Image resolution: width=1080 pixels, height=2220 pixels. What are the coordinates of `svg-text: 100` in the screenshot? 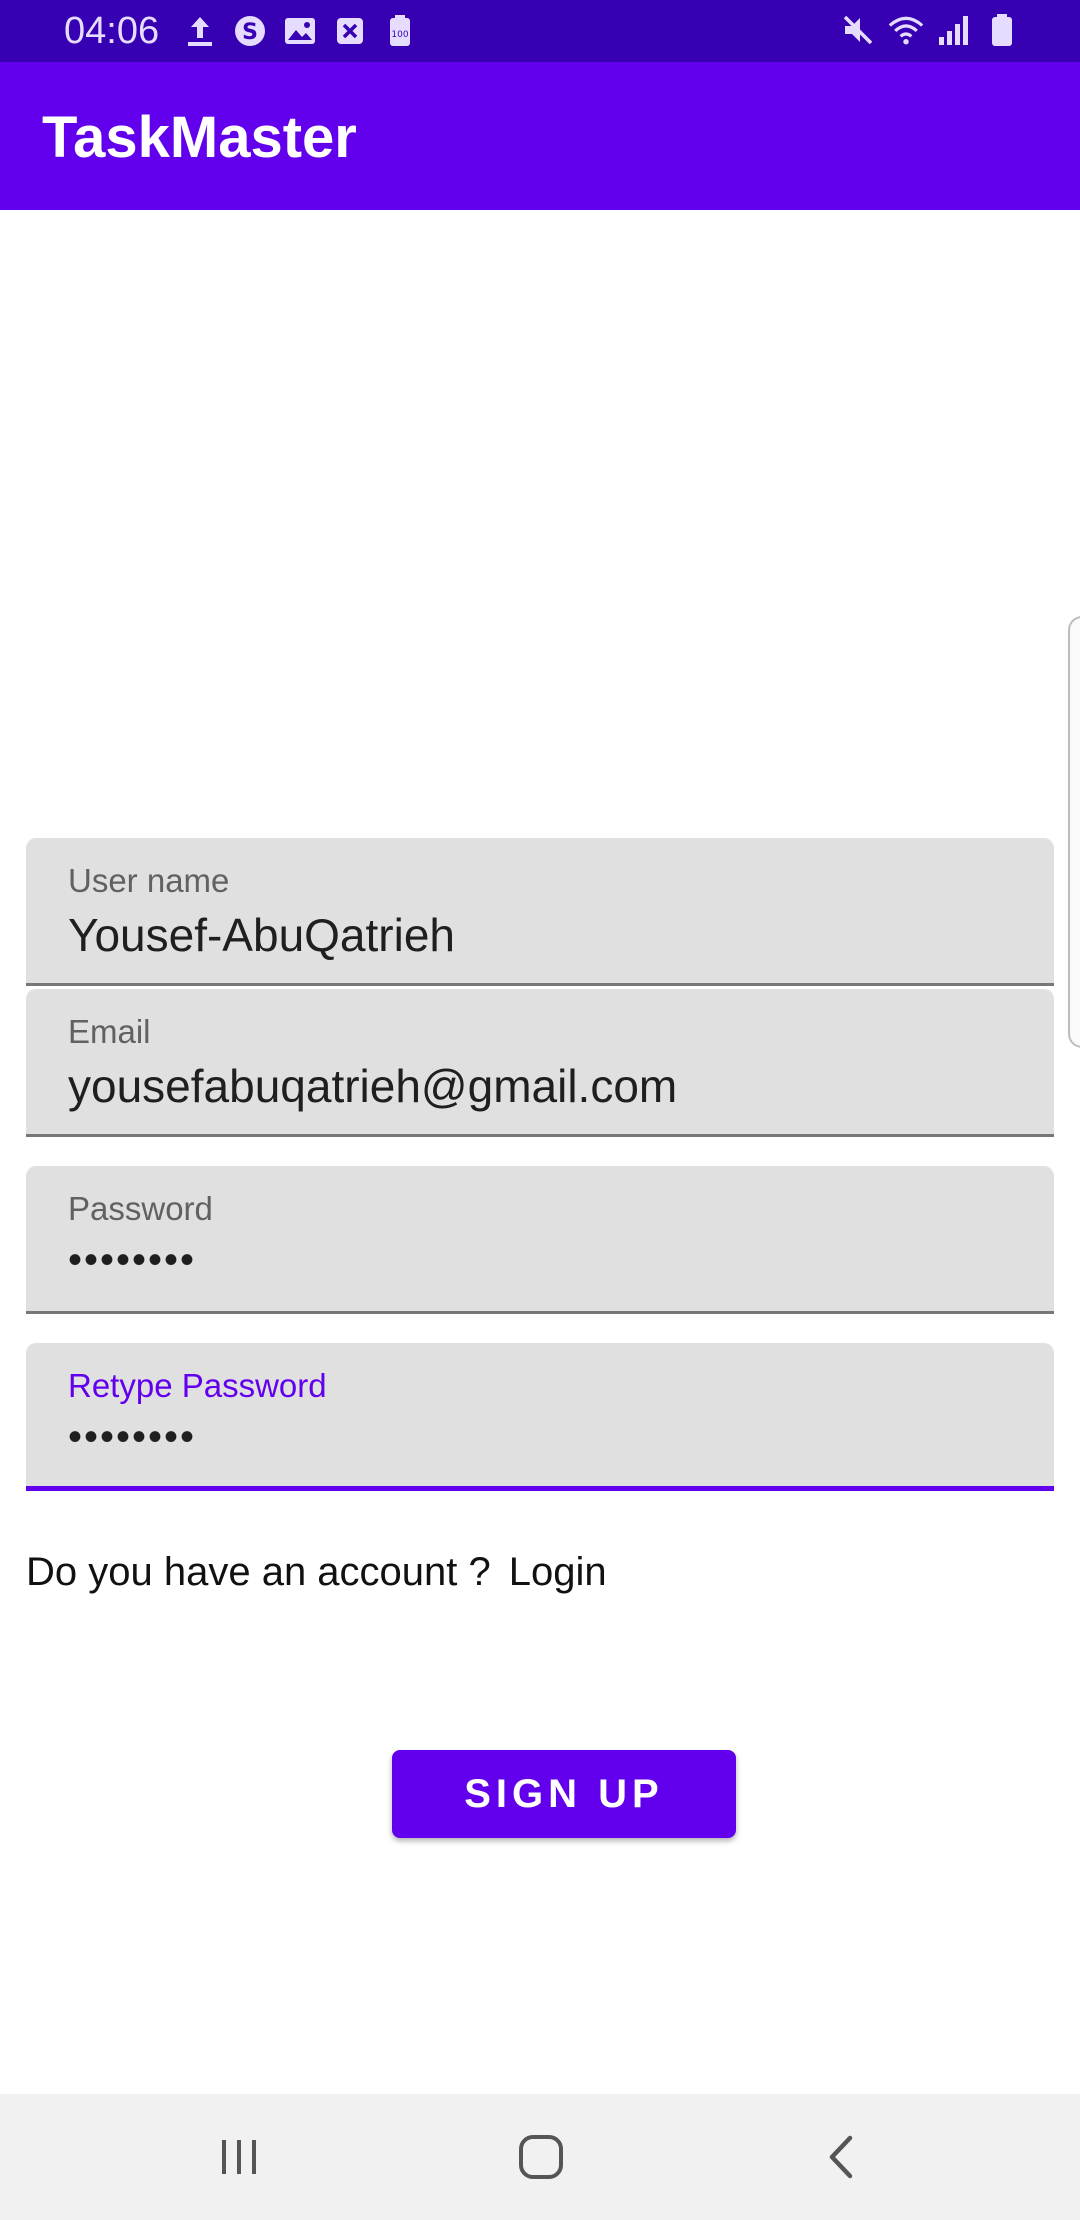 It's located at (399, 35).